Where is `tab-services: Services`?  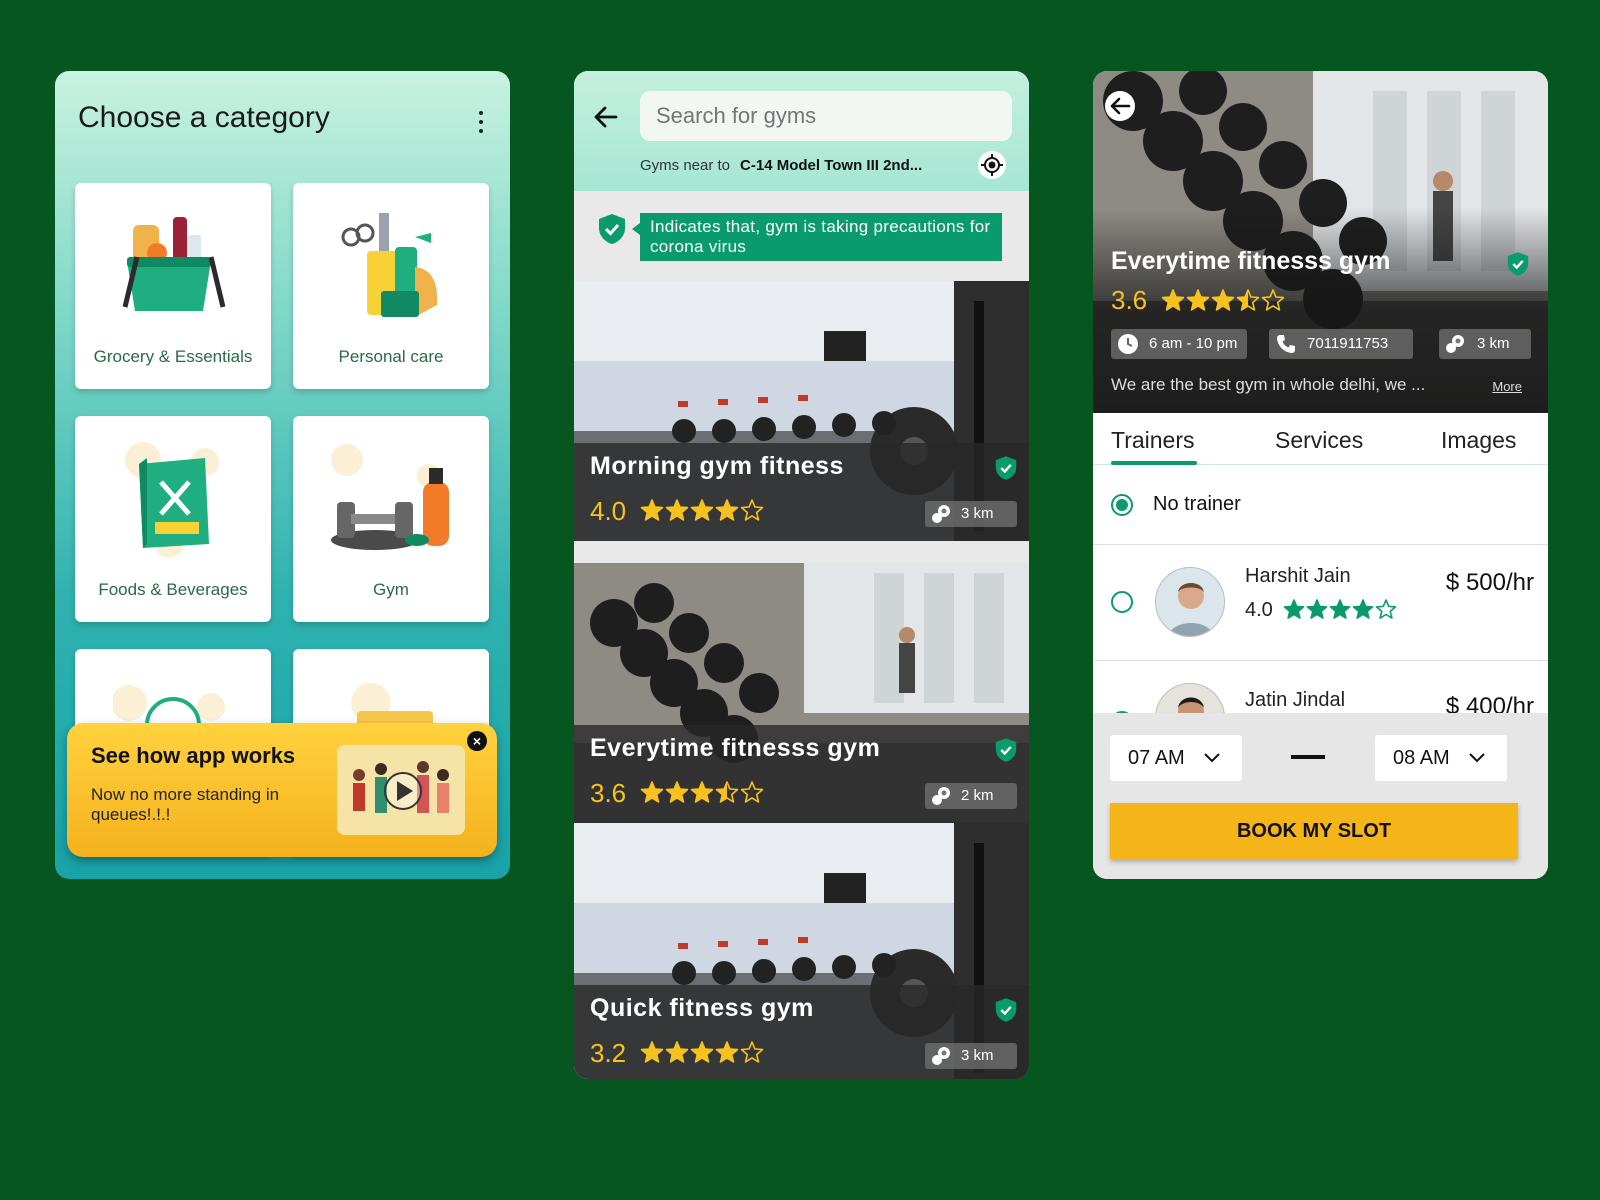
tab-services: Services is located at coordinates (1319, 440).